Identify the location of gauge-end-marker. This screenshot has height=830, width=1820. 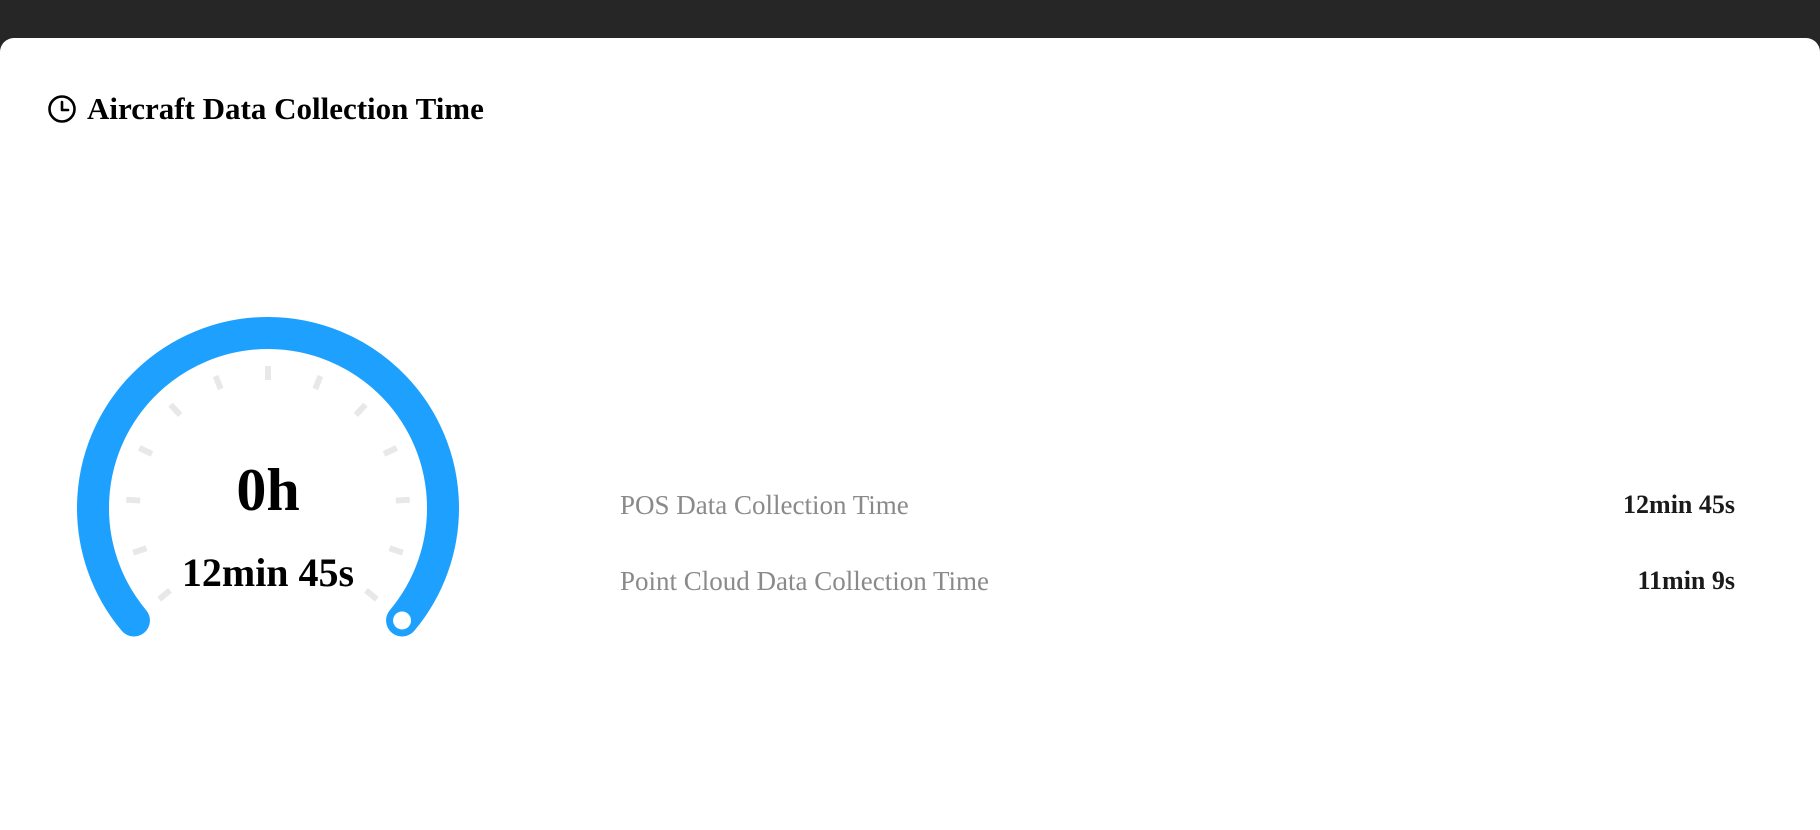
(402, 620).